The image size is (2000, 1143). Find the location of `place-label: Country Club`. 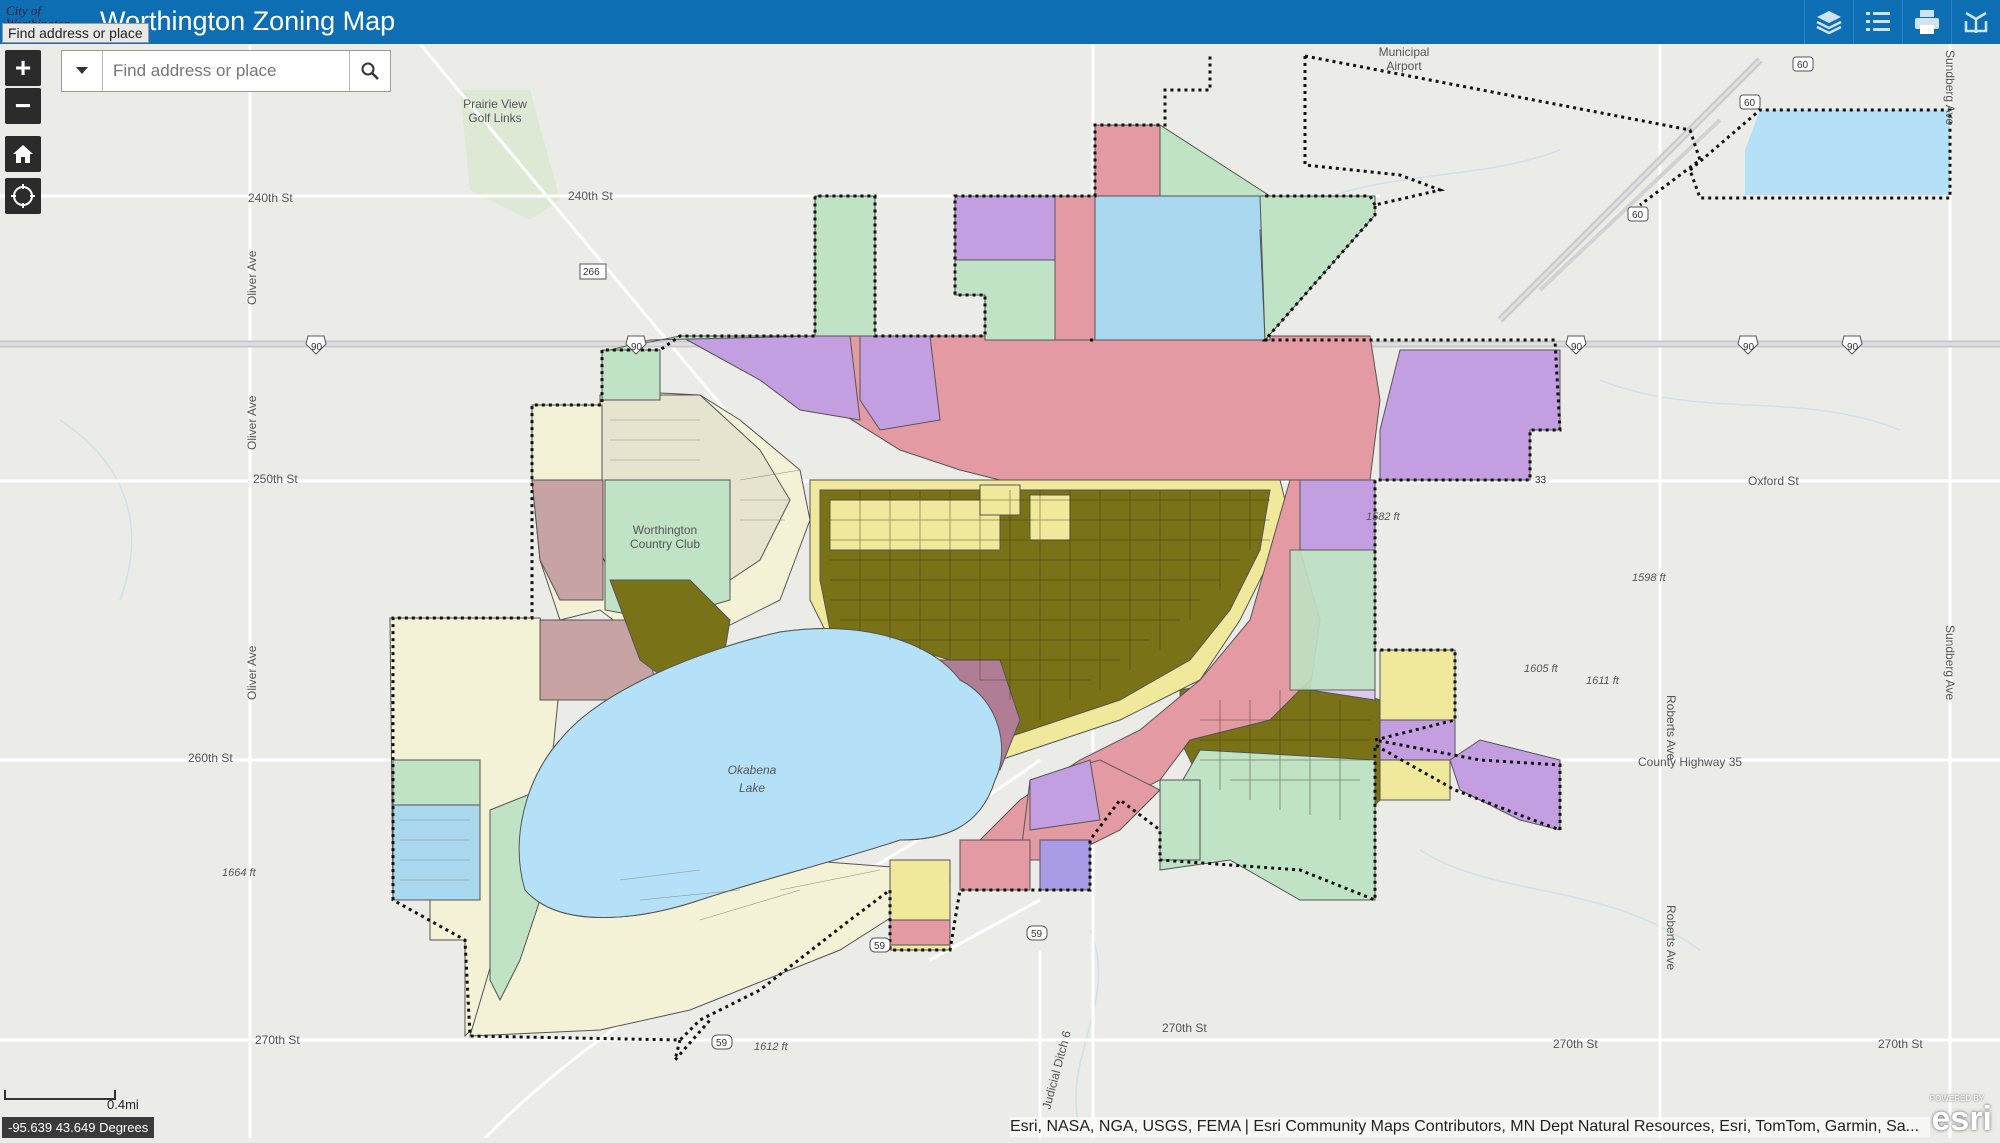

place-label: Country Club is located at coordinates (665, 544).